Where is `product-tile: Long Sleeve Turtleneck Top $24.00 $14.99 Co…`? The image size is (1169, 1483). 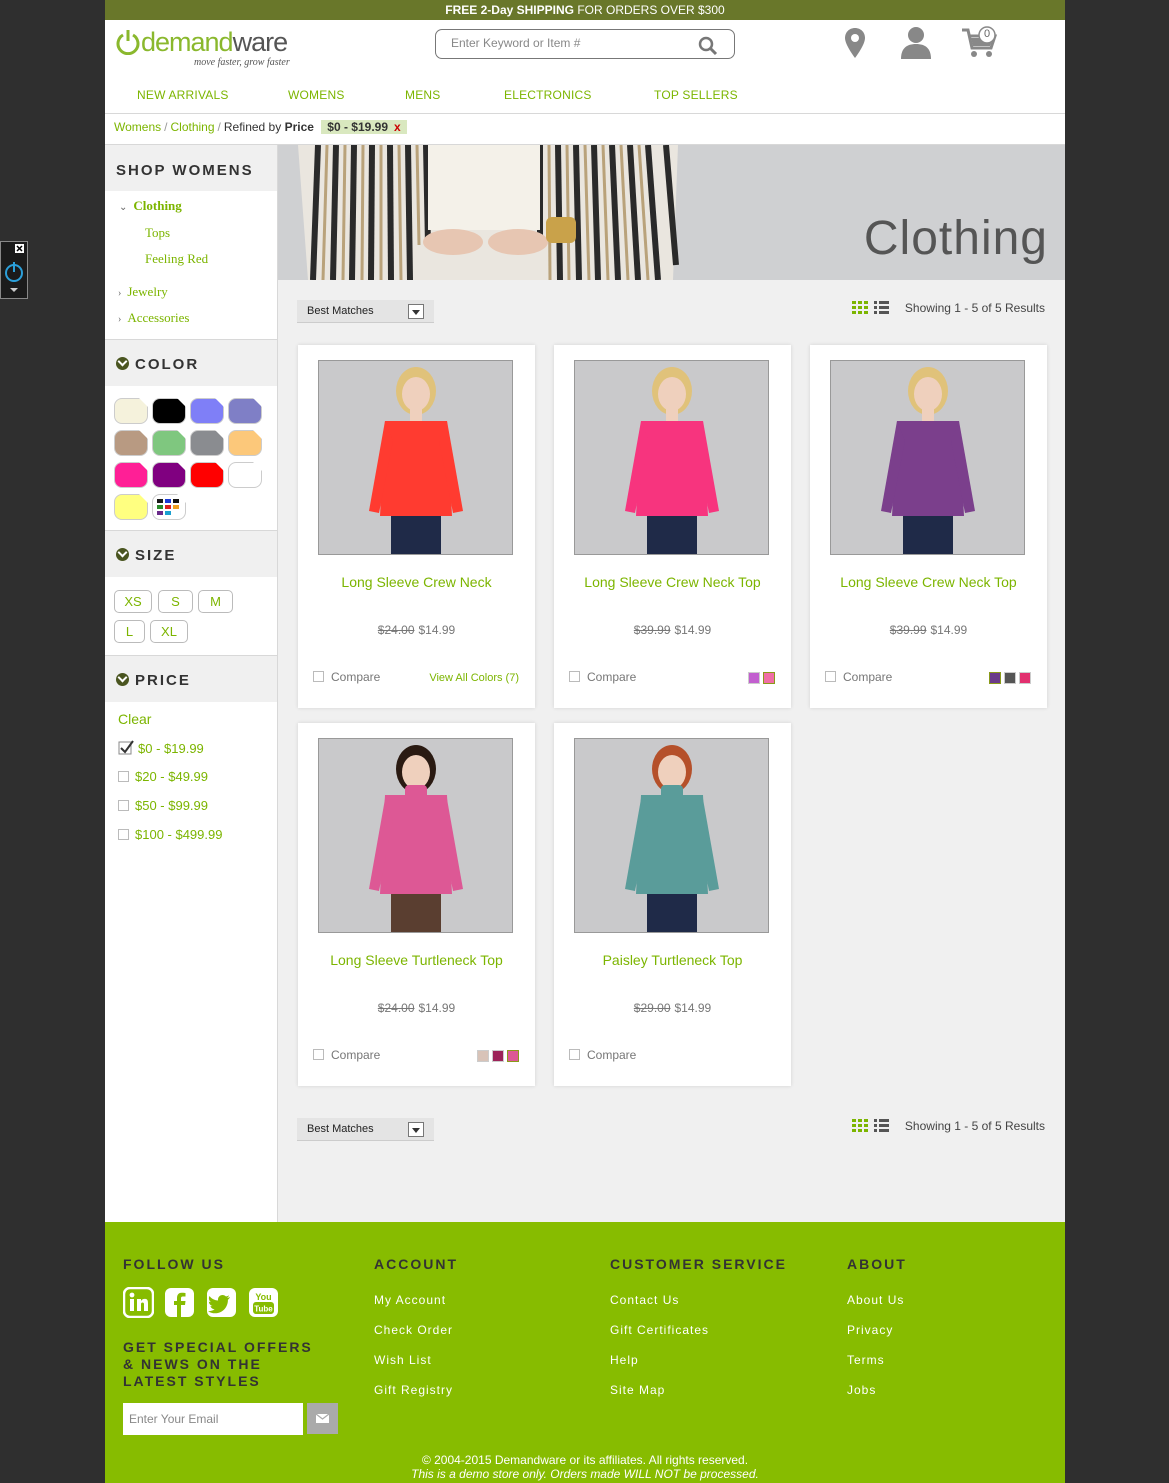 product-tile: Long Sleeve Turtleneck Top $24.00 $14.99 Co… is located at coordinates (416, 904).